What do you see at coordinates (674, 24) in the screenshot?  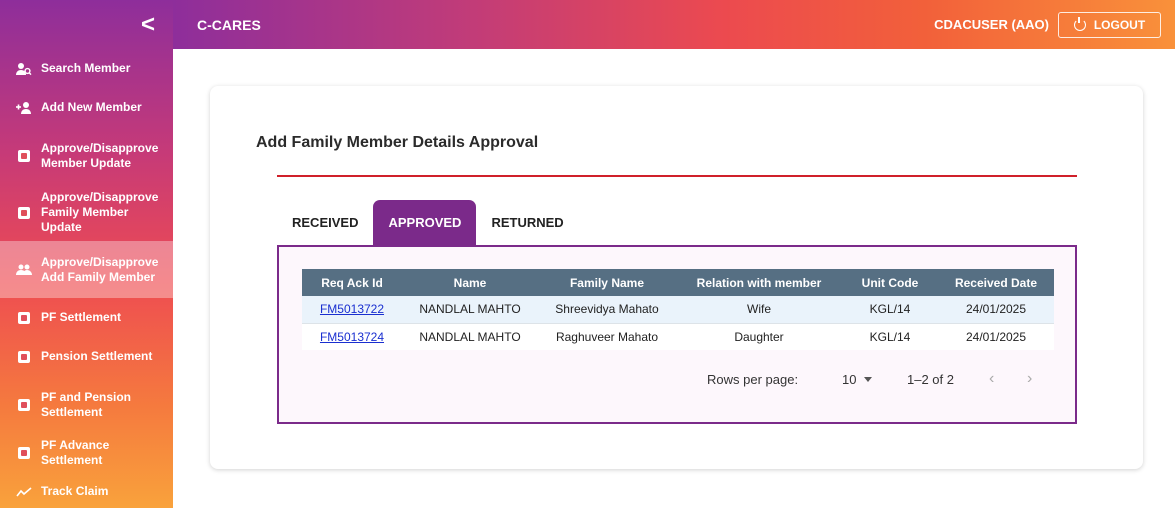 I see `top-bar: C-CARES CDACUSER (AAO) LOGOUT` at bounding box center [674, 24].